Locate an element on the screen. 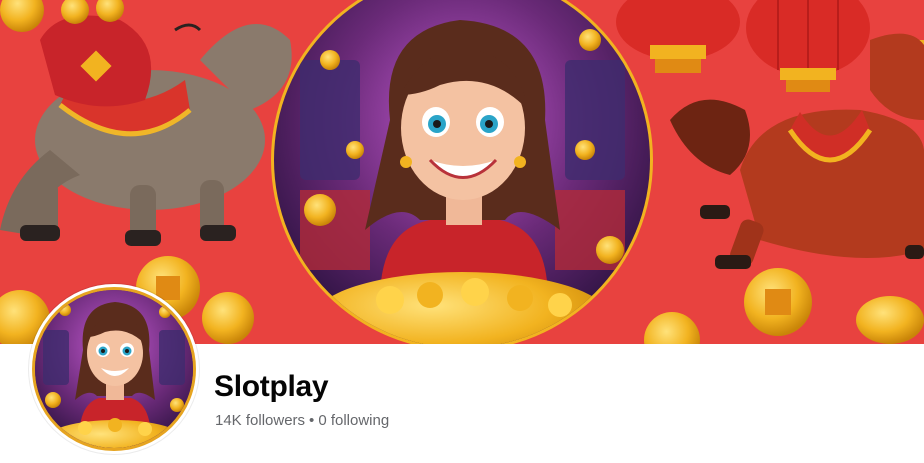 The width and height of the screenshot is (924, 463). character-portrait is located at coordinates (114, 369).